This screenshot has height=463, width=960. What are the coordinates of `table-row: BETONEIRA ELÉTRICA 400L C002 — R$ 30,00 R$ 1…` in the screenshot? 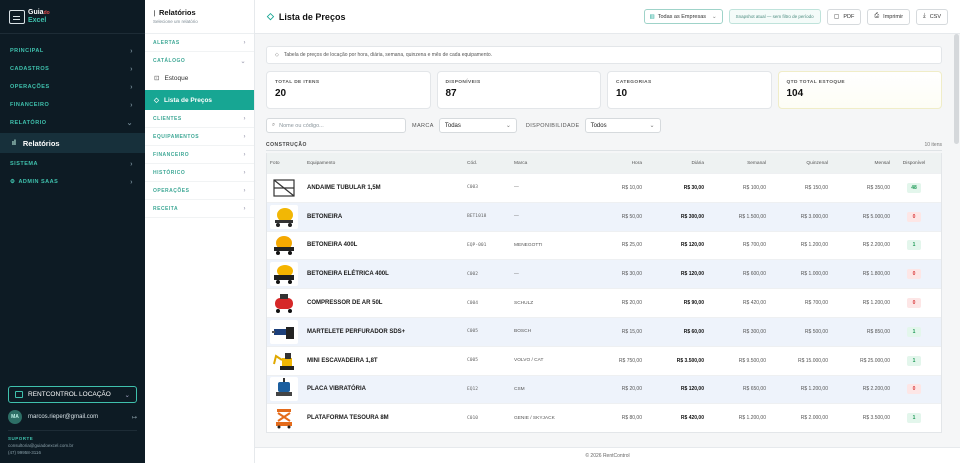 It's located at (604, 274).